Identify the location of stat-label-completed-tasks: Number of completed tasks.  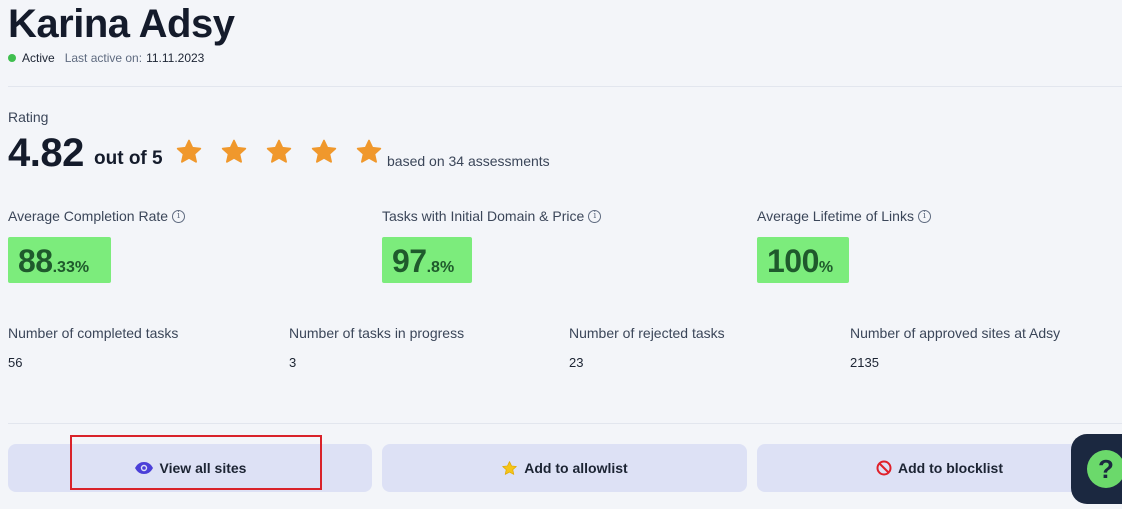
(93, 333).